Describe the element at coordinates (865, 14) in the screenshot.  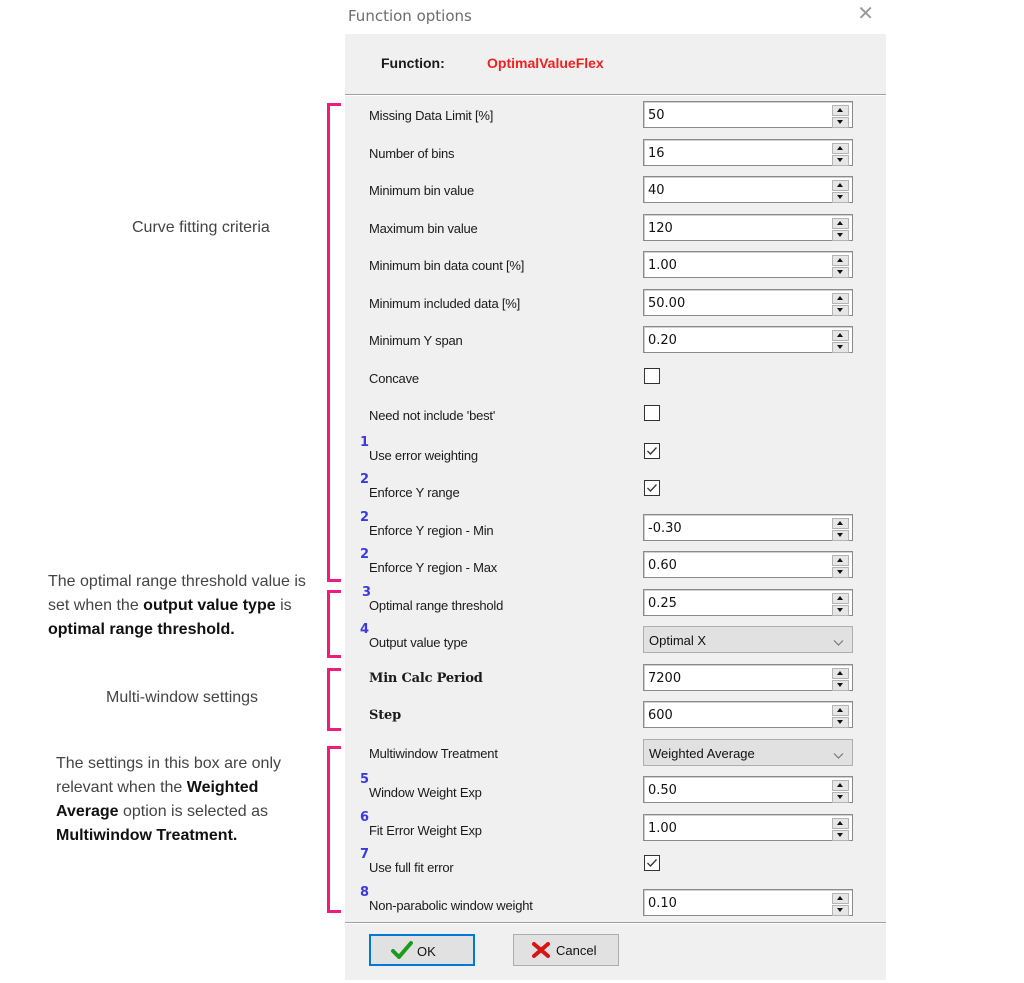
I see `close-icon: ✕` at that location.